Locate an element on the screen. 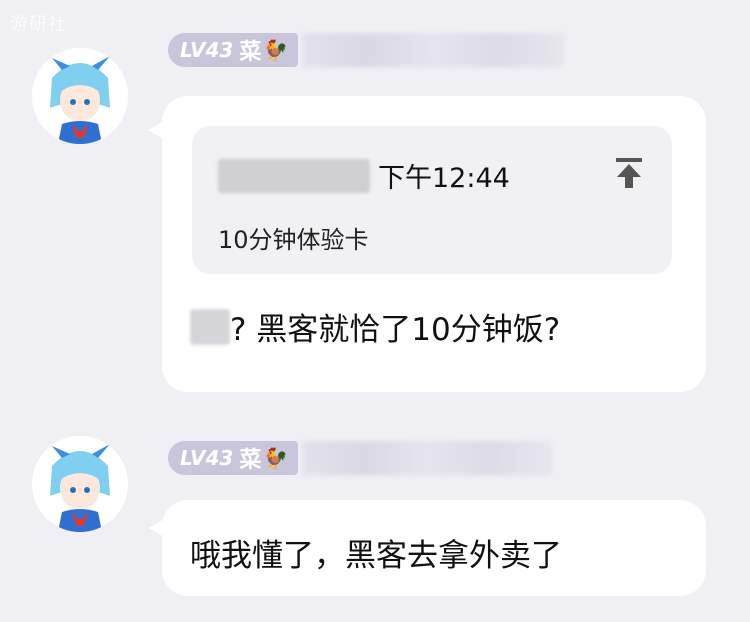  mention-redacted is located at coordinates (210, 326).